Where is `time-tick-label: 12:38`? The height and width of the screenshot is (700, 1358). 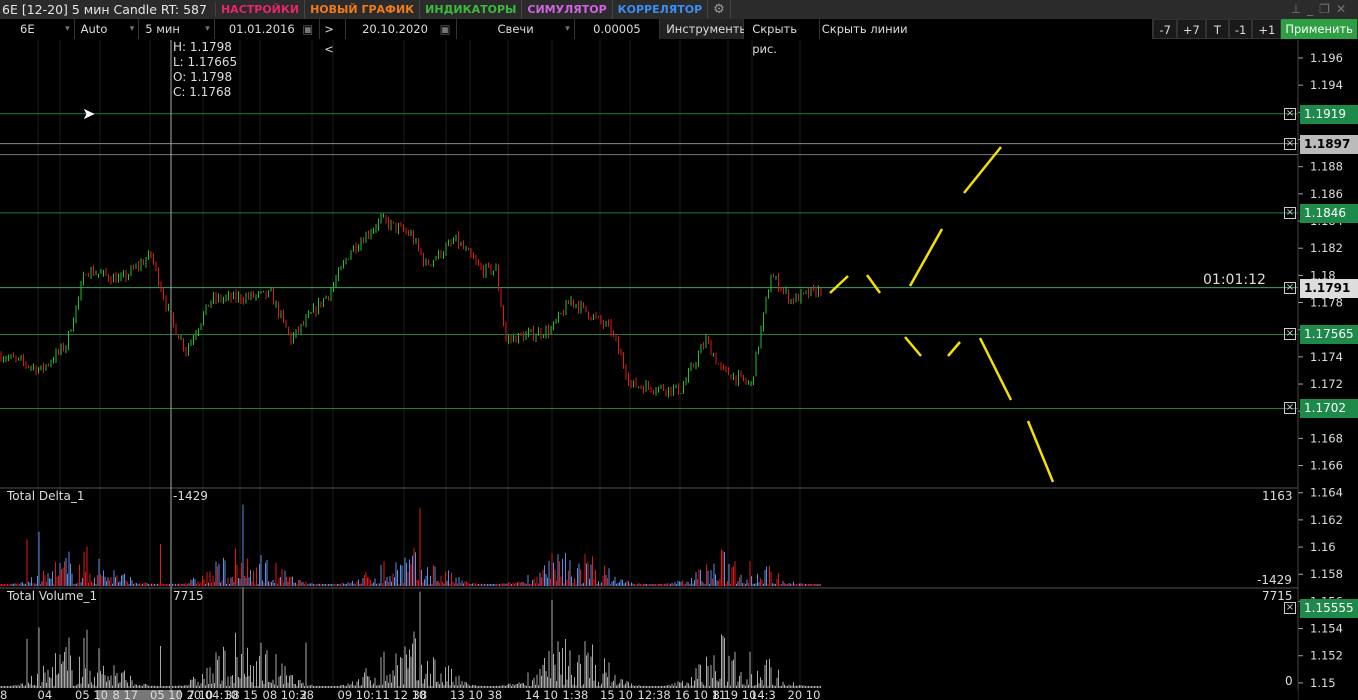 time-tick-label: 12:38 is located at coordinates (654, 694).